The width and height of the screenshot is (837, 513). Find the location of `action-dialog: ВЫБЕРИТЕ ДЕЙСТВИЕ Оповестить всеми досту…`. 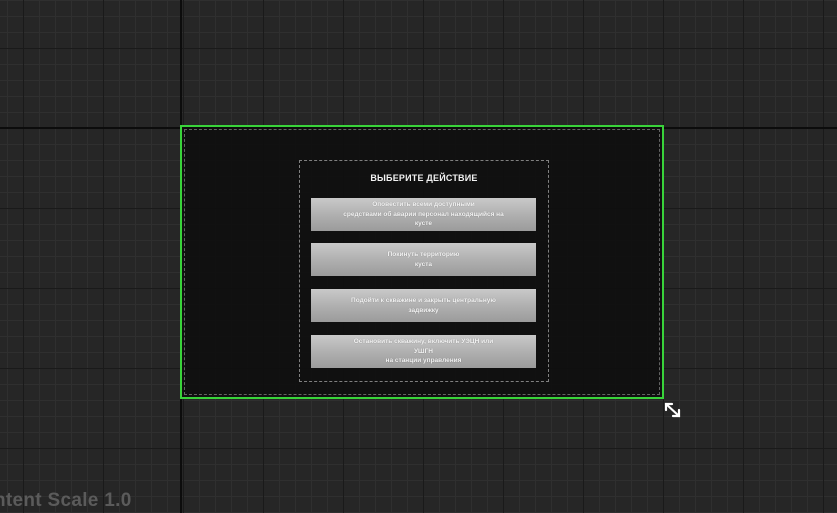

action-dialog: ВЫБЕРИТЕ ДЕЙСТВИЕ Оповестить всеми досту… is located at coordinates (424, 271).